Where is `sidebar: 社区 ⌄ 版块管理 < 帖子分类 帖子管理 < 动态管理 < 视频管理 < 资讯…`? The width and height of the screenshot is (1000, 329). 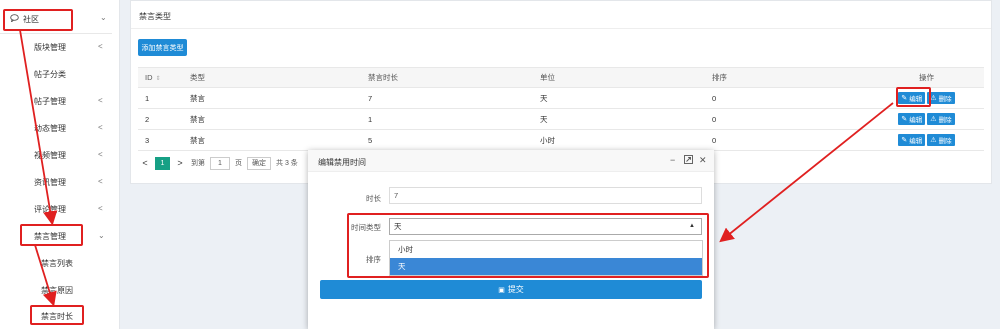 sidebar: 社区 ⌄ 版块管理 < 帖子分类 帖子管理 < 动态管理 < 视频管理 < 资讯… is located at coordinates (60, 164).